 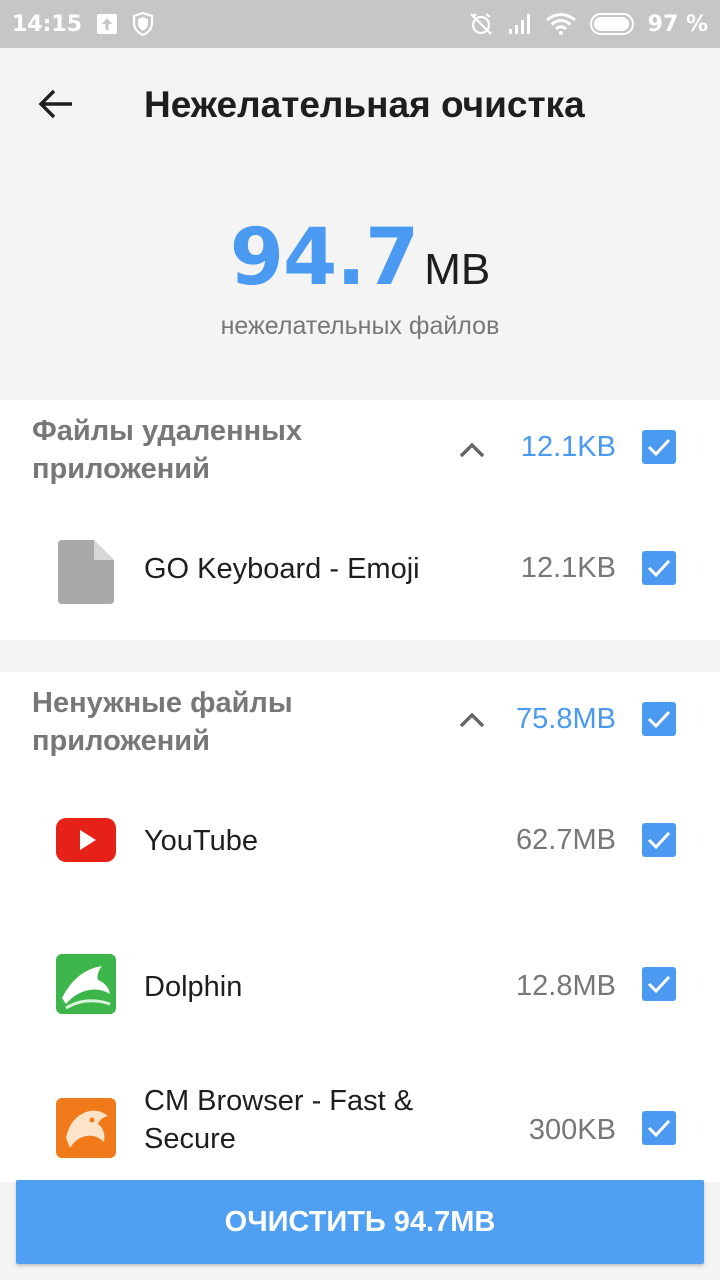 What do you see at coordinates (364, 104) in the screenshot?
I see `page-title: Нежелательная очистка` at bounding box center [364, 104].